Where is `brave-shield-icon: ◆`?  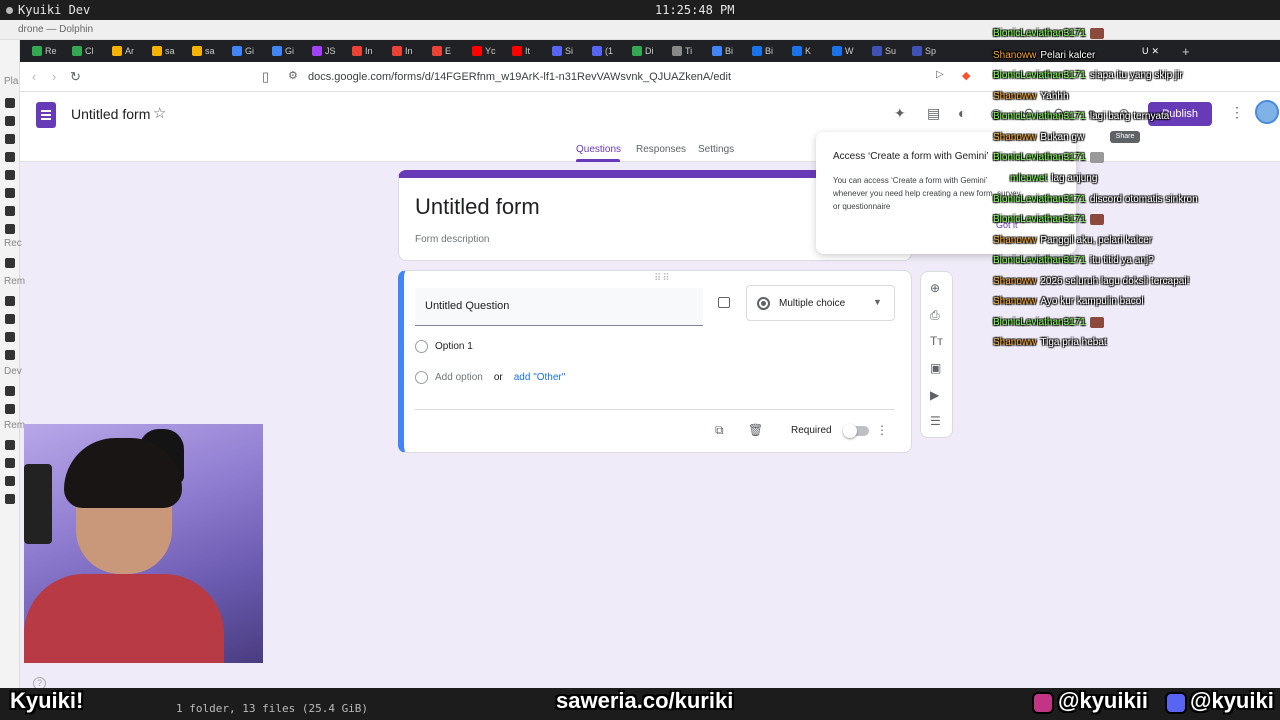
brave-shield-icon: ◆ is located at coordinates (966, 75).